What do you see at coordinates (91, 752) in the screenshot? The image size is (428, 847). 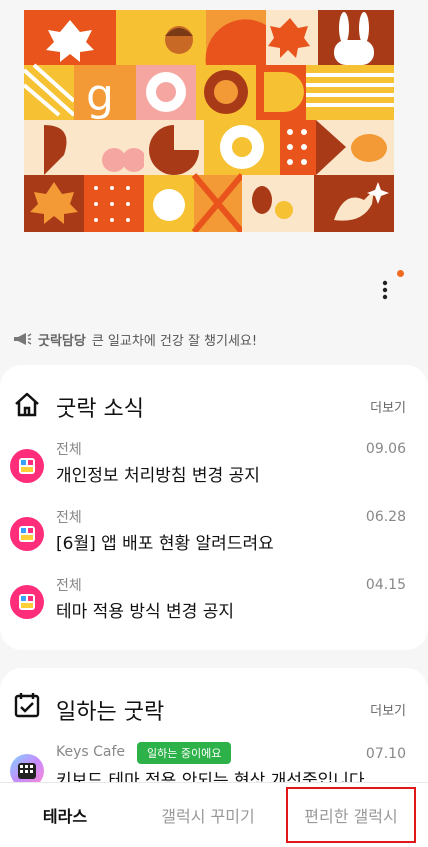 I see `work-item-category: Keys Cafe` at bounding box center [91, 752].